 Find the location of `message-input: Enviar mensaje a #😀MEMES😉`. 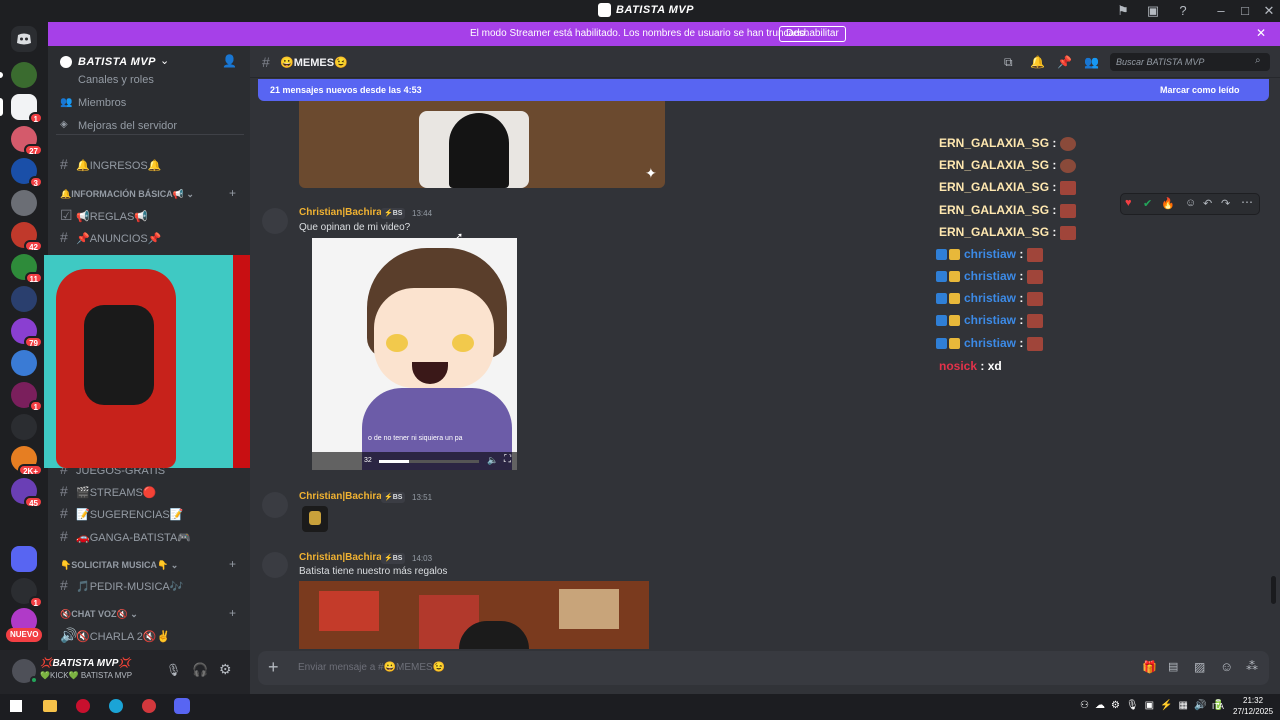

message-input: Enviar mensaje a #😀MEMES😉 is located at coordinates (371, 667).